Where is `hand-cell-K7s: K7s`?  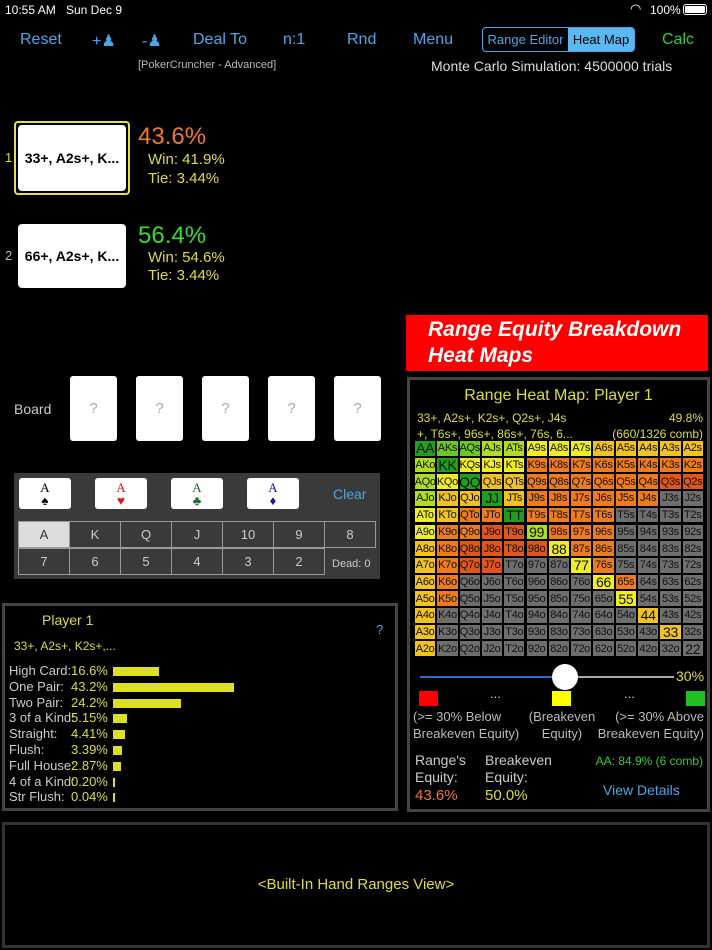 hand-cell-K7s: K7s is located at coordinates (581, 465).